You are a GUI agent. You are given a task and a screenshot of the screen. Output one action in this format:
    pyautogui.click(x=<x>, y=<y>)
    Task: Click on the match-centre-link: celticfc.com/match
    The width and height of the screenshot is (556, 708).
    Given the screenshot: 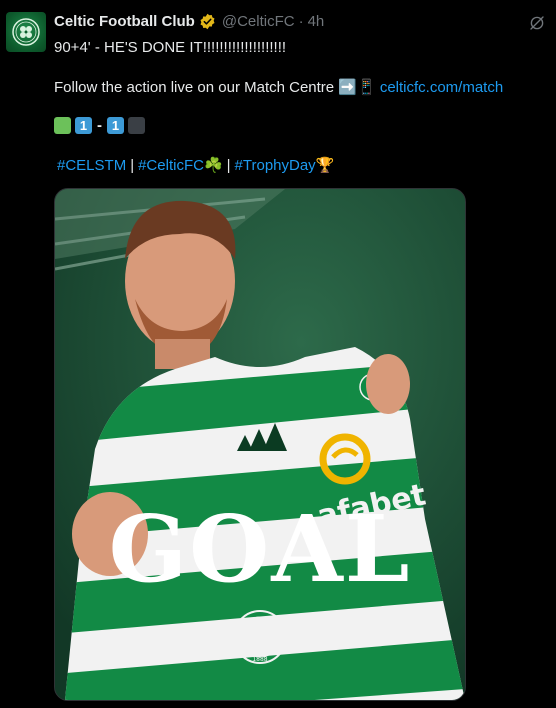 What is the action you would take?
    pyautogui.click(x=441, y=87)
    